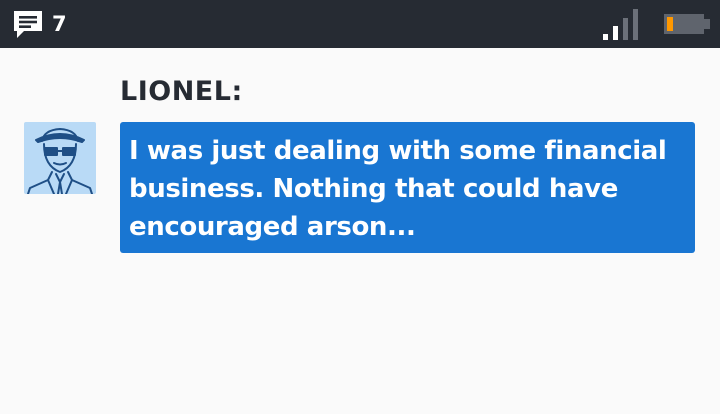 The height and width of the screenshot is (414, 720). What do you see at coordinates (687, 24) in the screenshot?
I see `battery-low-icon` at bounding box center [687, 24].